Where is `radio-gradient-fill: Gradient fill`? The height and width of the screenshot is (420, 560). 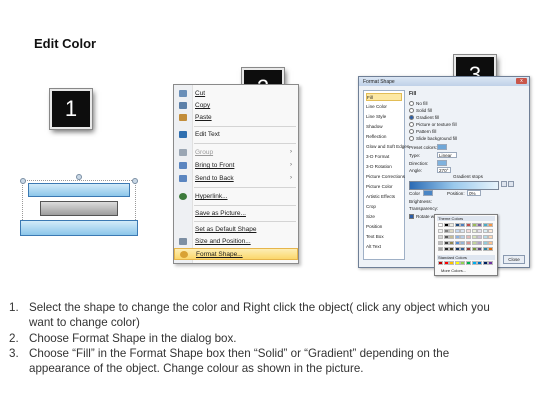 radio-gradient-fill: Gradient fill is located at coordinates (424, 118).